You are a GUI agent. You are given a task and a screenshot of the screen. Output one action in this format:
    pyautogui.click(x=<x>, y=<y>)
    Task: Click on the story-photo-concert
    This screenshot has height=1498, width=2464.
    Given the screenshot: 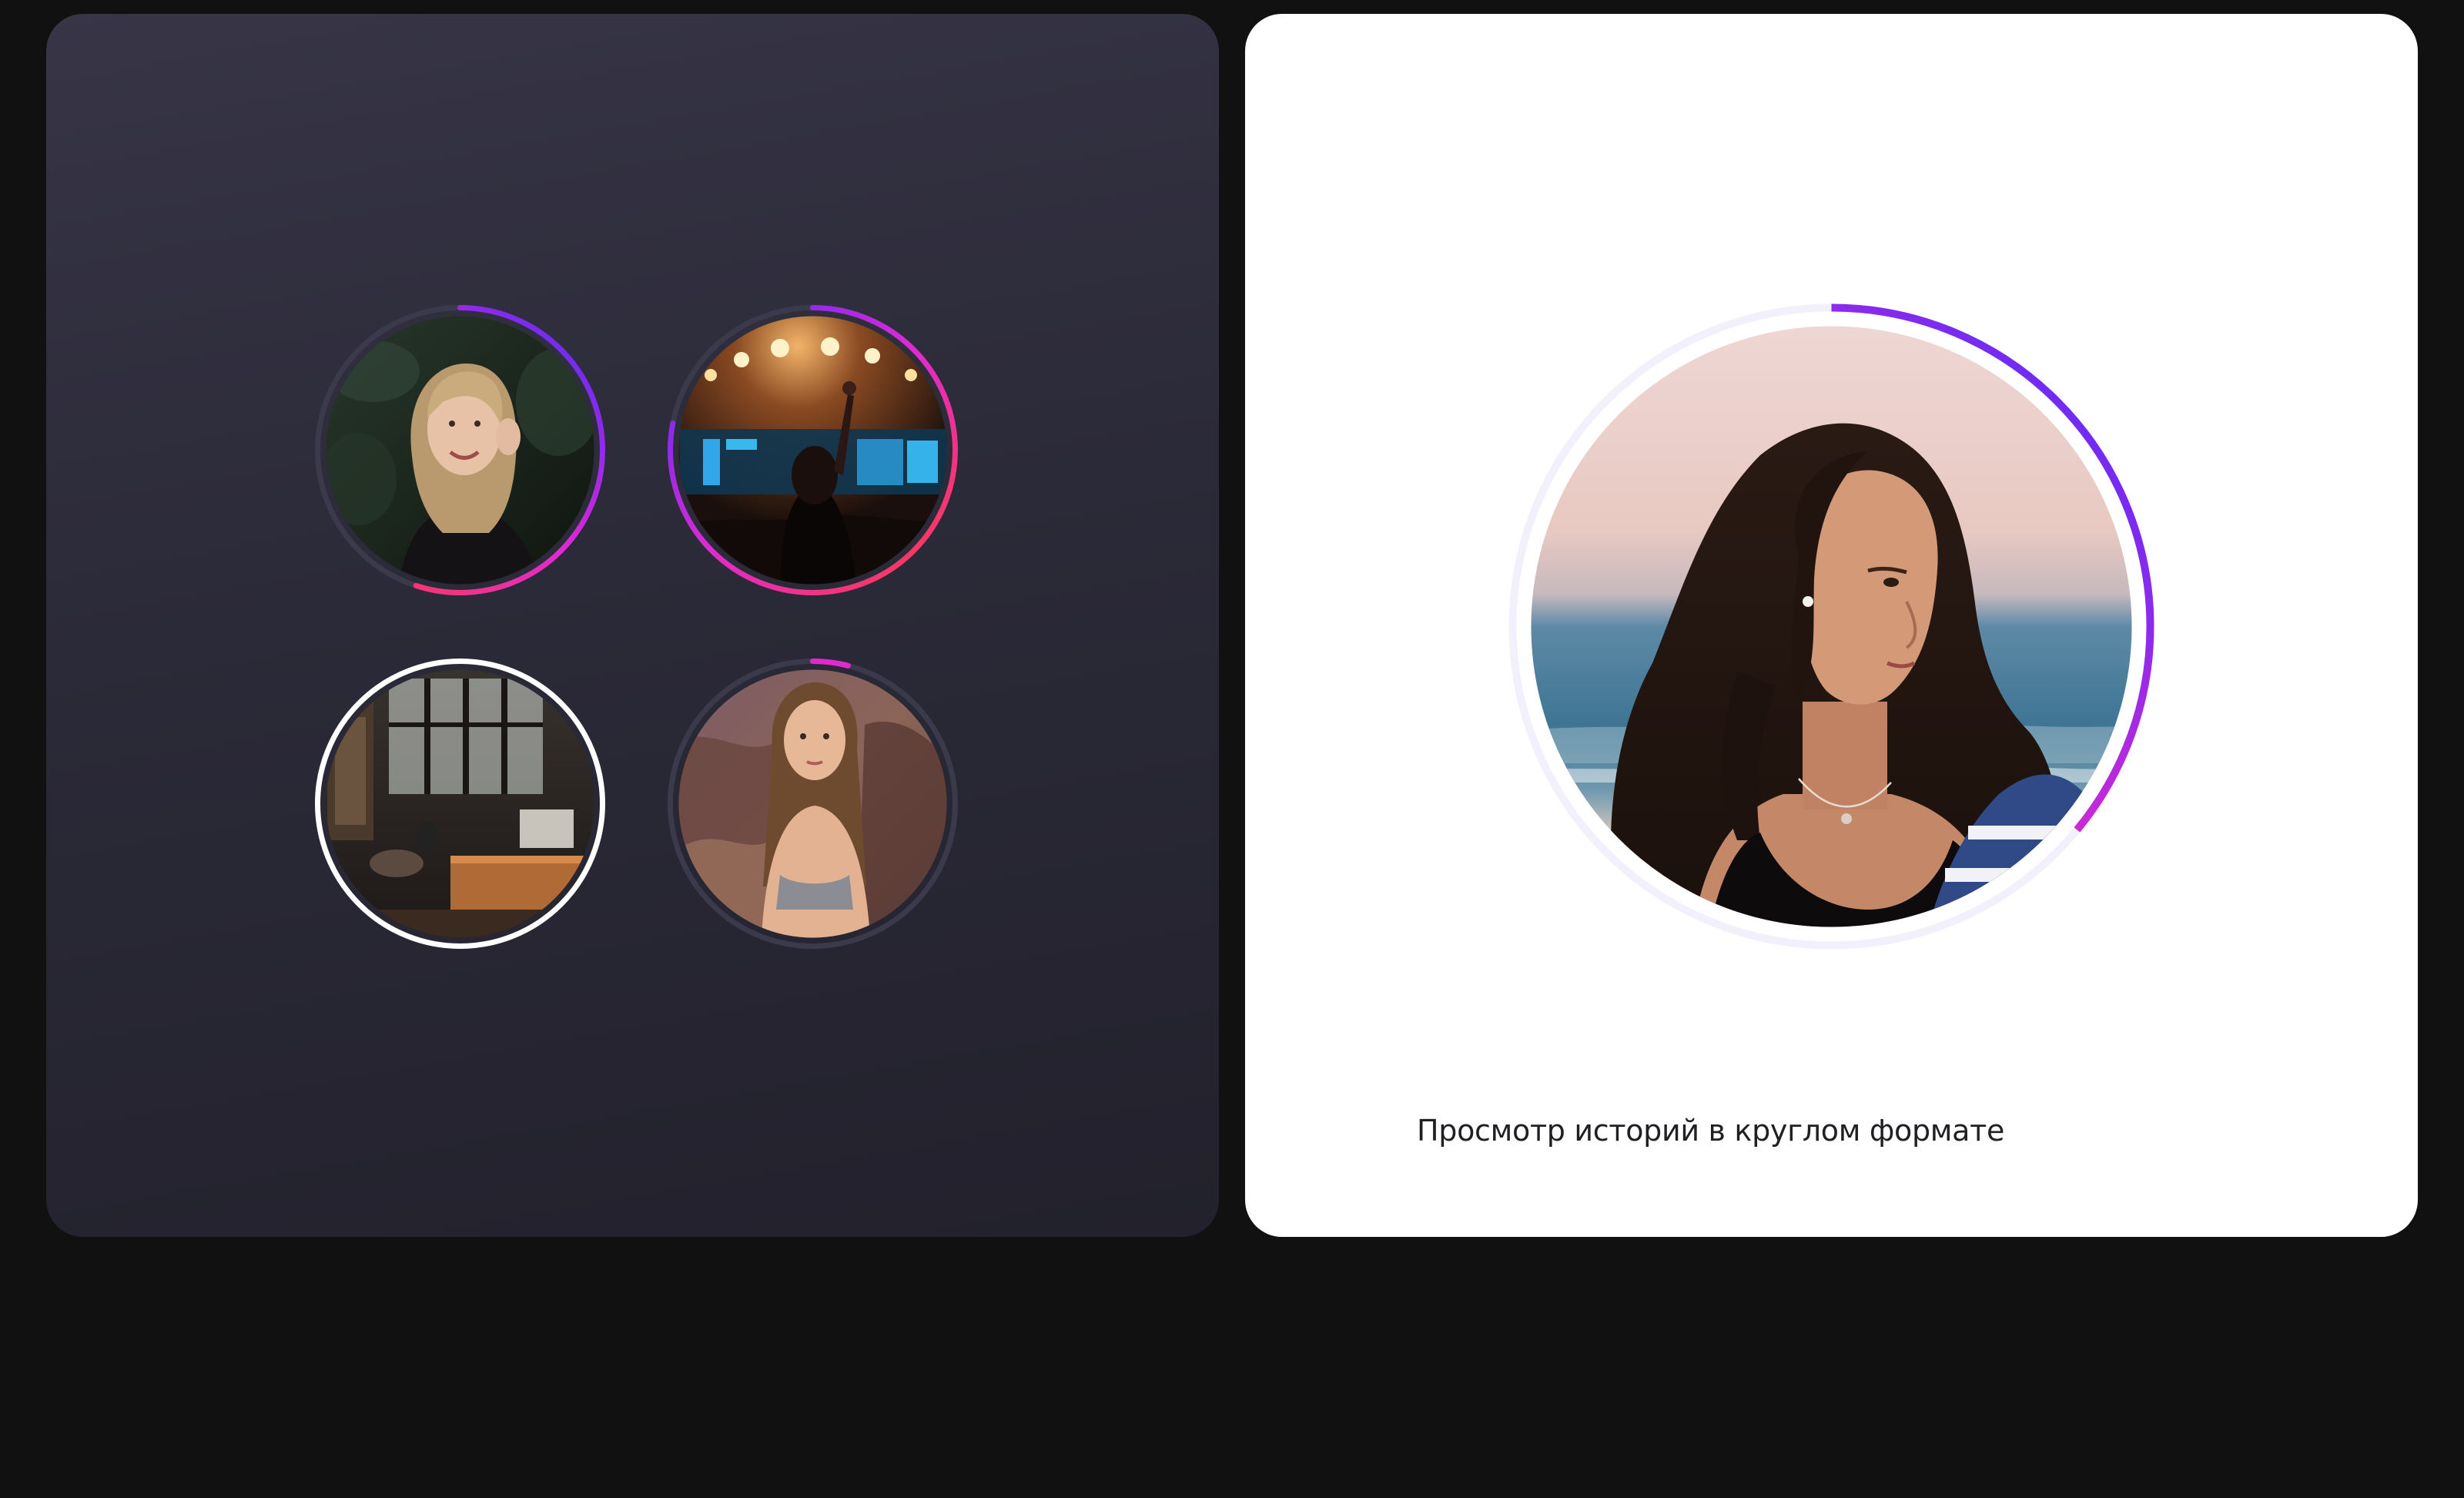 What is the action you would take?
    pyautogui.click(x=812, y=450)
    